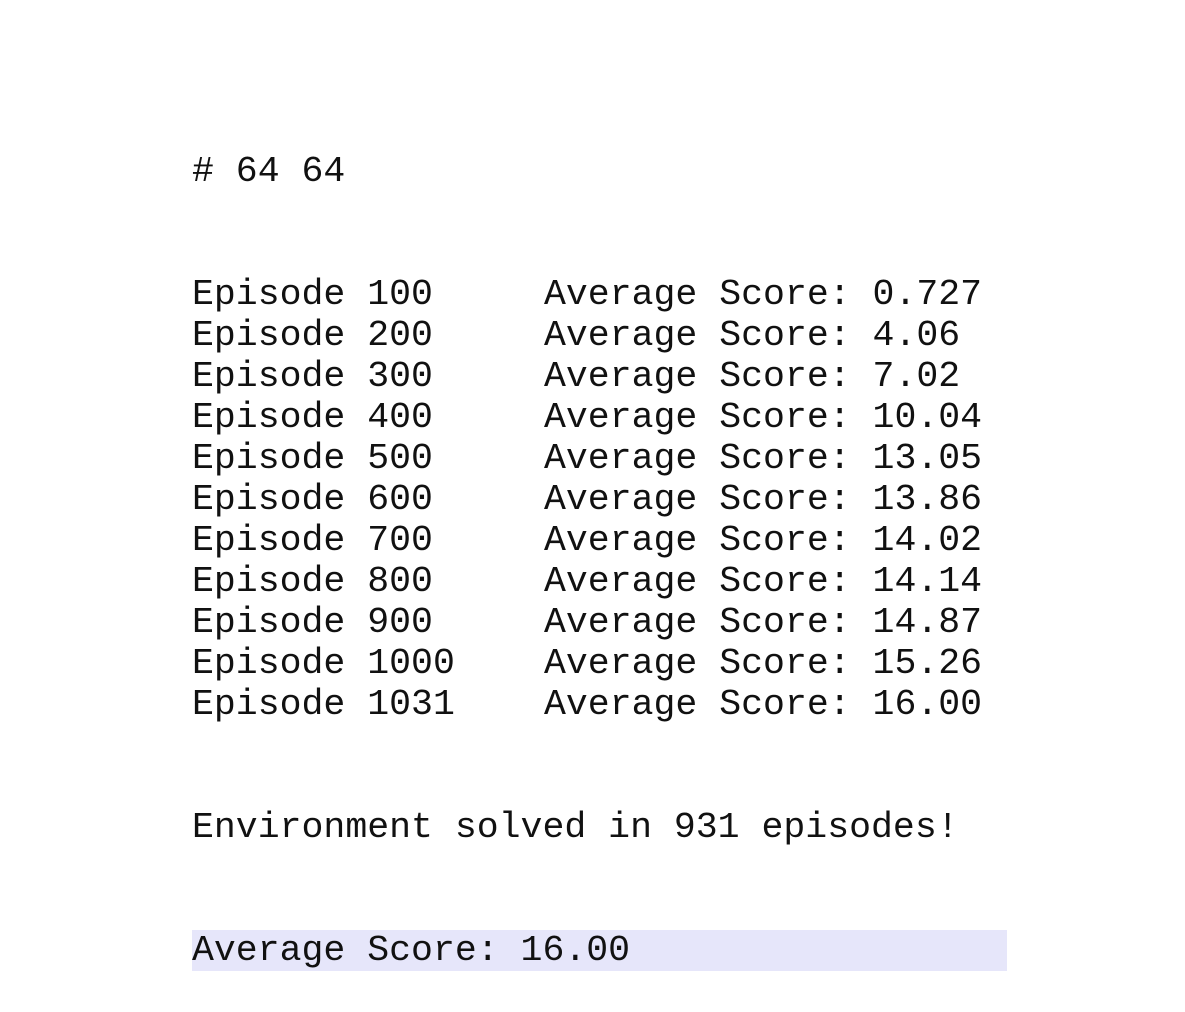  I want to click on average-score-value: Average Score: 13.86, so click(763, 499).